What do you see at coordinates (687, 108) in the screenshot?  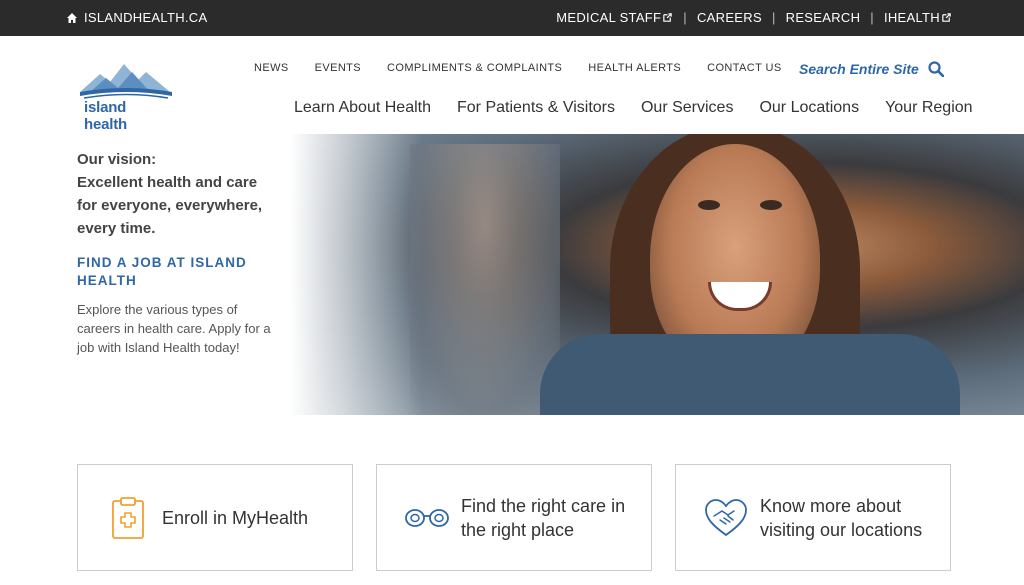 I see `nav-our-services: Our Services` at bounding box center [687, 108].